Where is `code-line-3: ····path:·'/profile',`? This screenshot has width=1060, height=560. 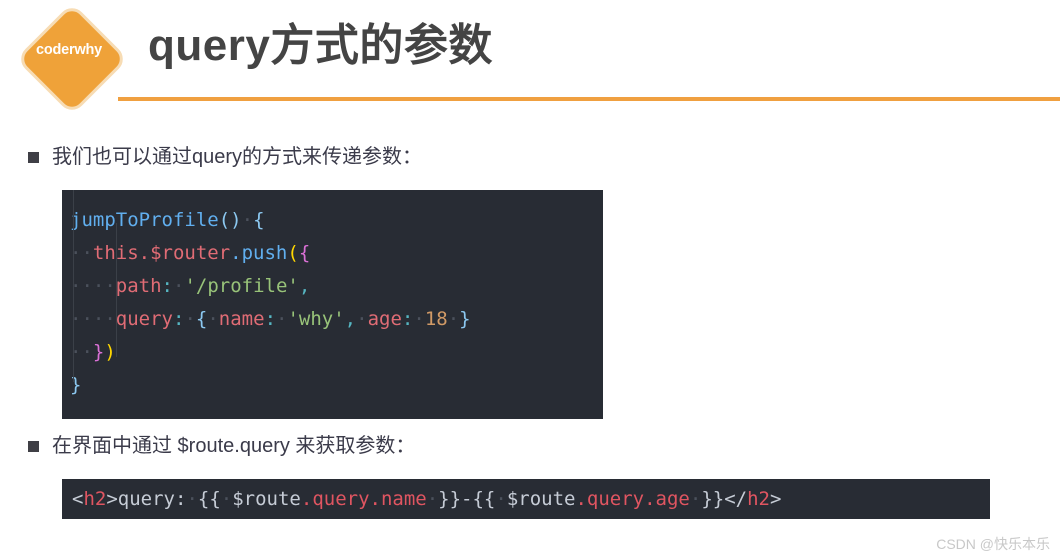
code-line-3: ····path:·'/profile', is located at coordinates (332, 286).